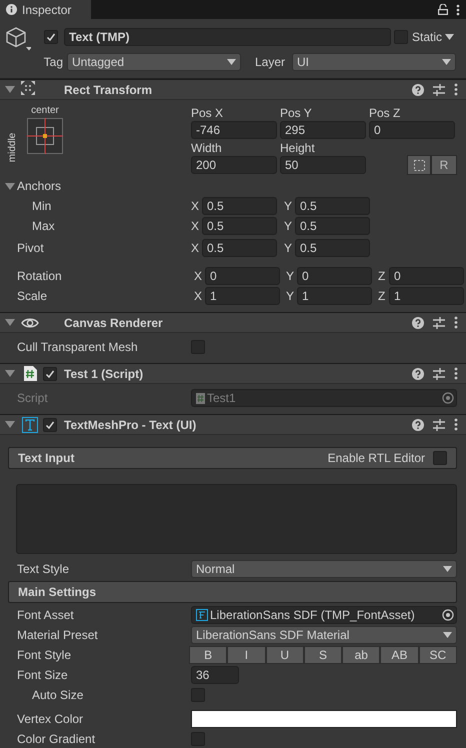 The height and width of the screenshot is (748, 466). What do you see at coordinates (207, 113) in the screenshot?
I see `field-label: Pos X` at bounding box center [207, 113].